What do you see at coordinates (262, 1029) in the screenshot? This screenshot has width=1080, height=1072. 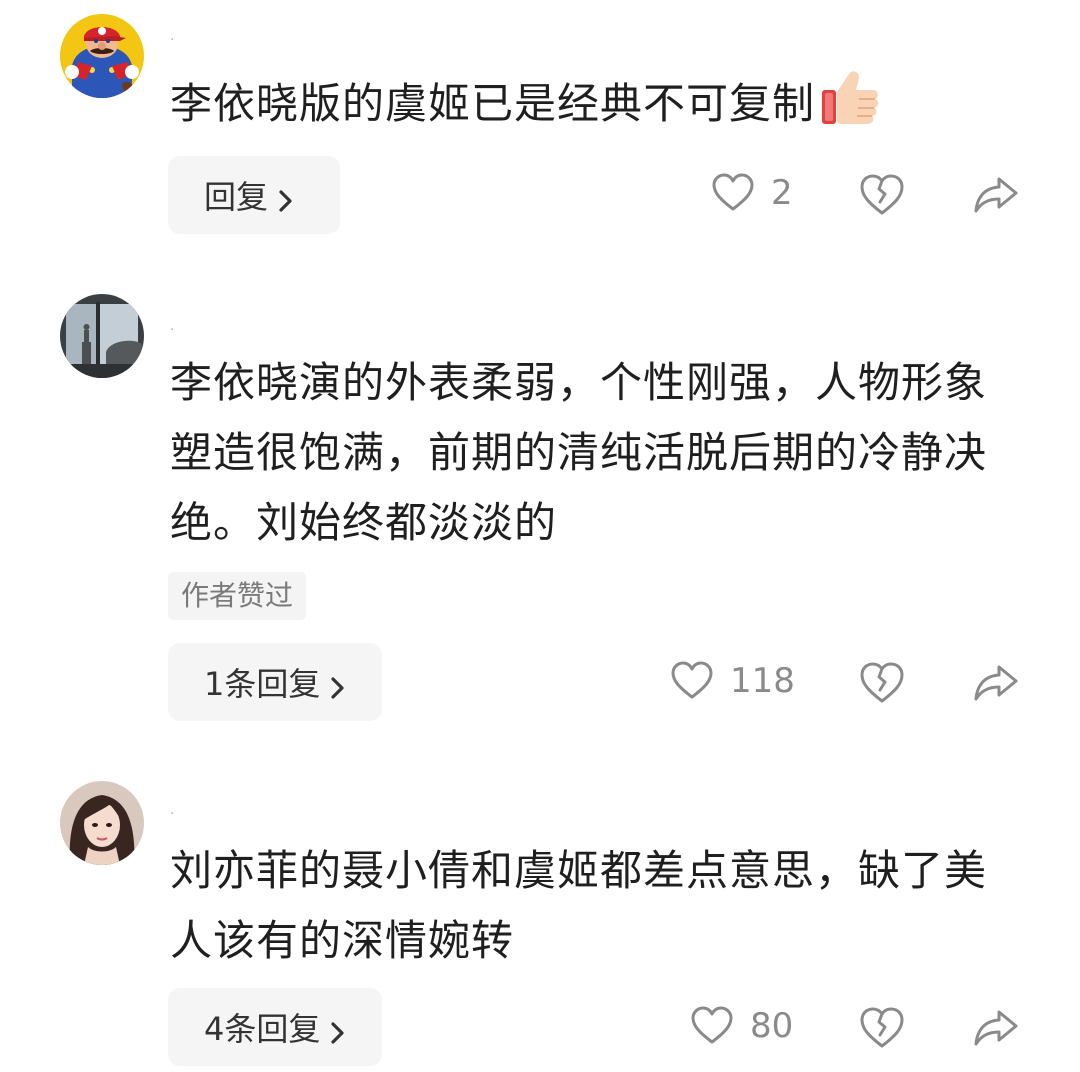 I see `reply-label: 4条回复` at bounding box center [262, 1029].